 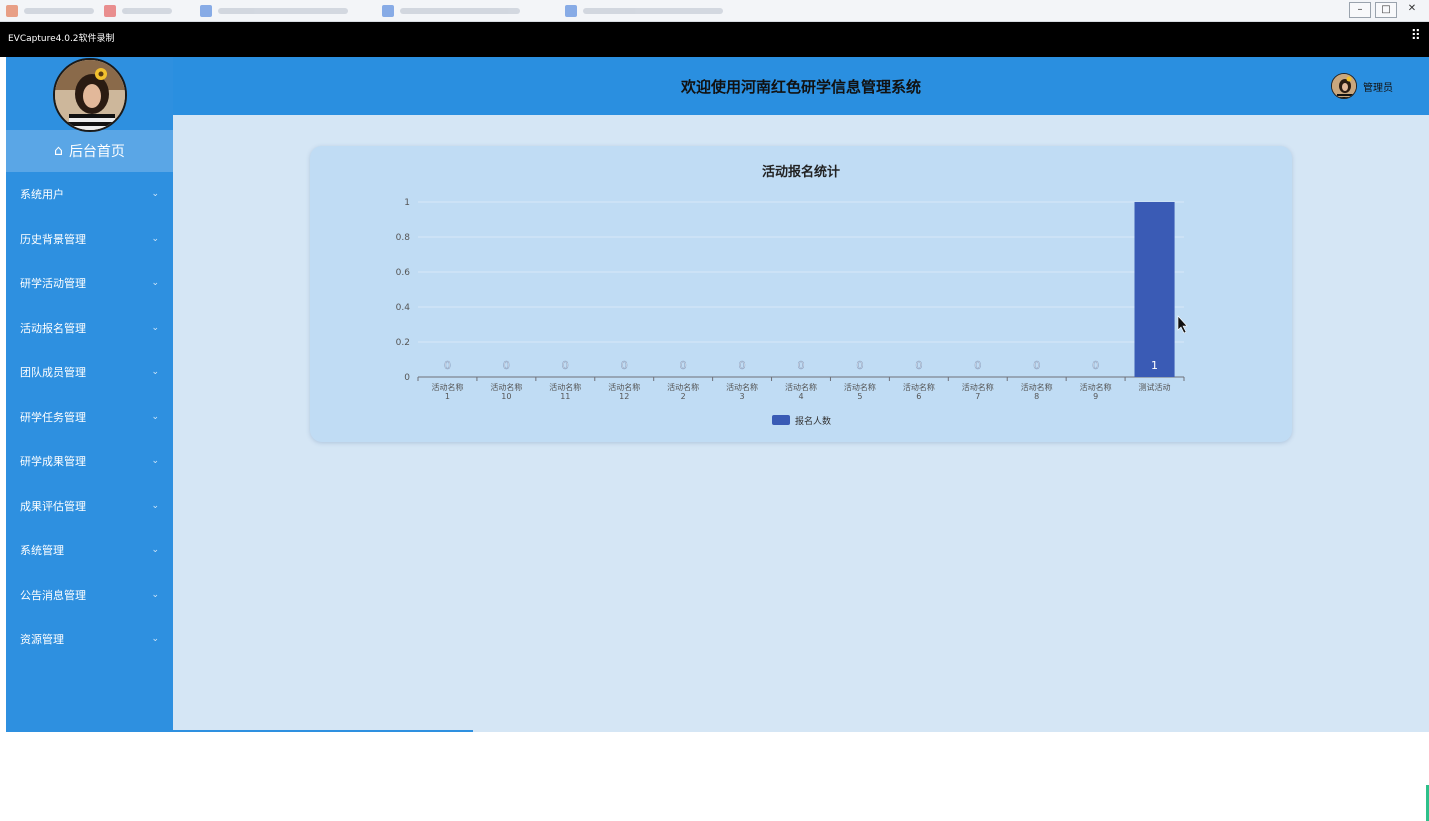 I want to click on avatar, so click(x=89, y=94).